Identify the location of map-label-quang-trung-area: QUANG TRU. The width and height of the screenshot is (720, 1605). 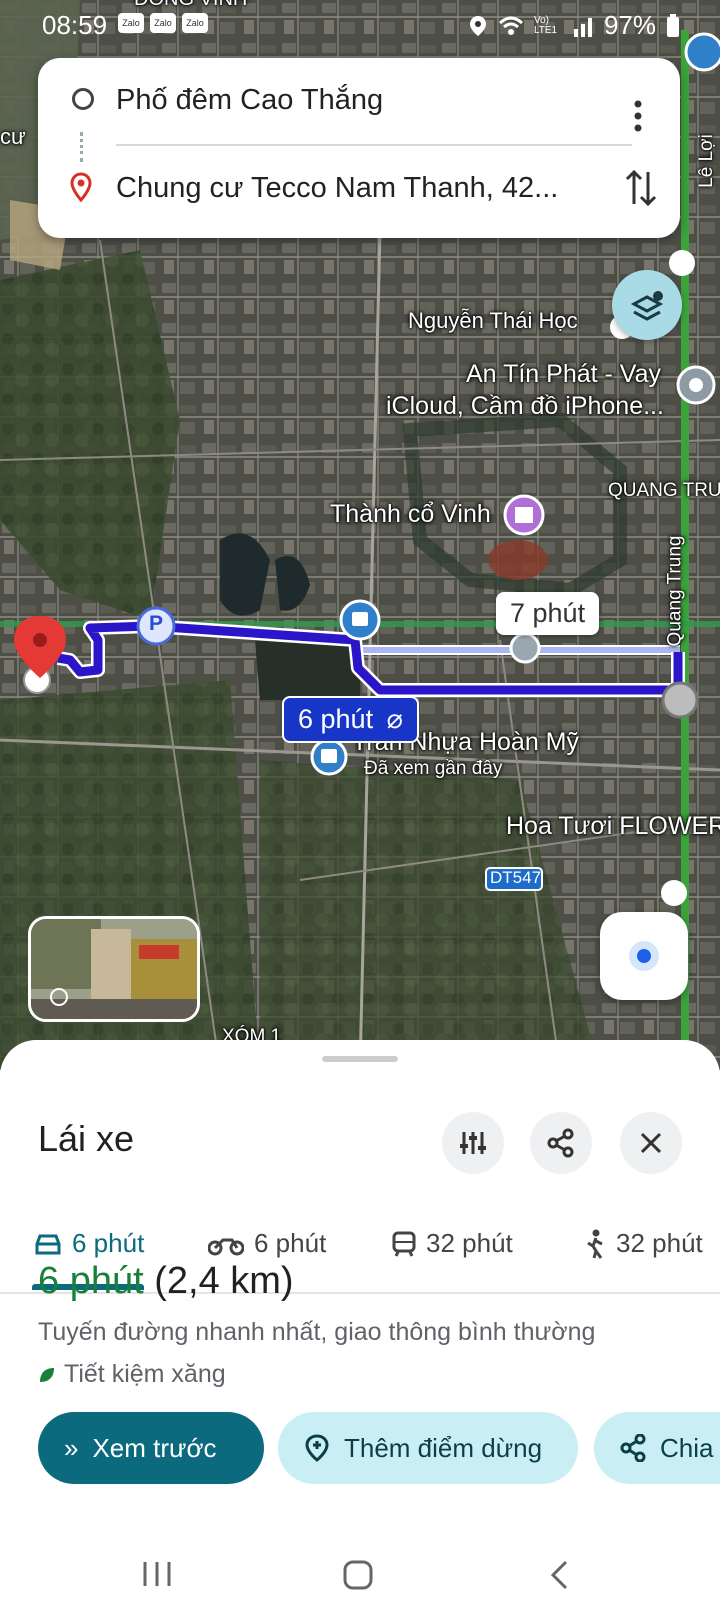
(664, 490).